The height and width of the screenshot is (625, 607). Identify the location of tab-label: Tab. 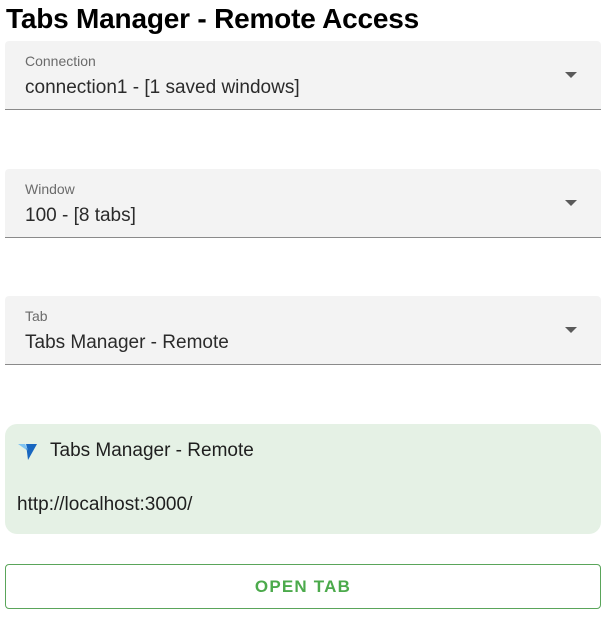
(36, 316).